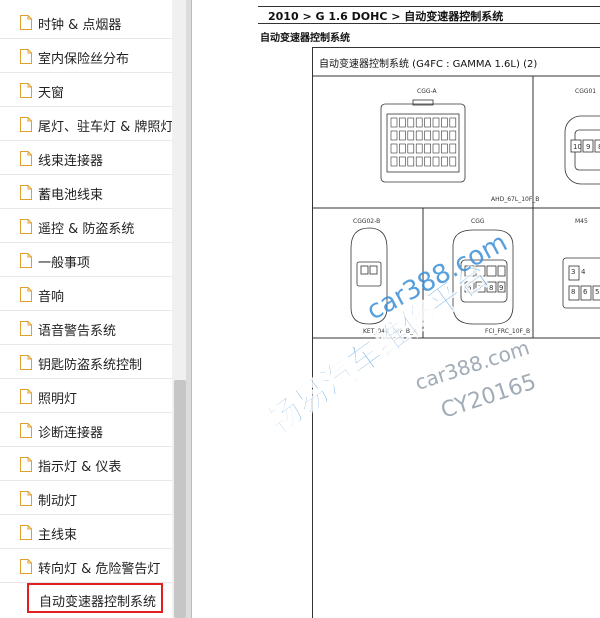 This screenshot has height=618, width=600. What do you see at coordinates (588, 147) in the screenshot?
I see `cgg01-pin-label: 9` at bounding box center [588, 147].